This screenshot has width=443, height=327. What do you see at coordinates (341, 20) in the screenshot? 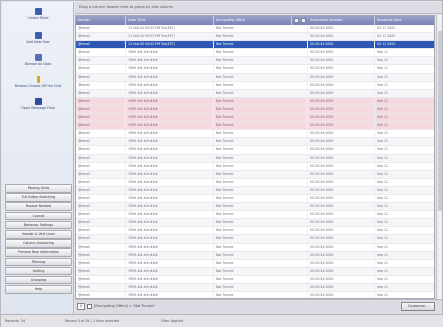
I see `column-header-subscriber-number: Subscriber Number` at bounding box center [341, 20].